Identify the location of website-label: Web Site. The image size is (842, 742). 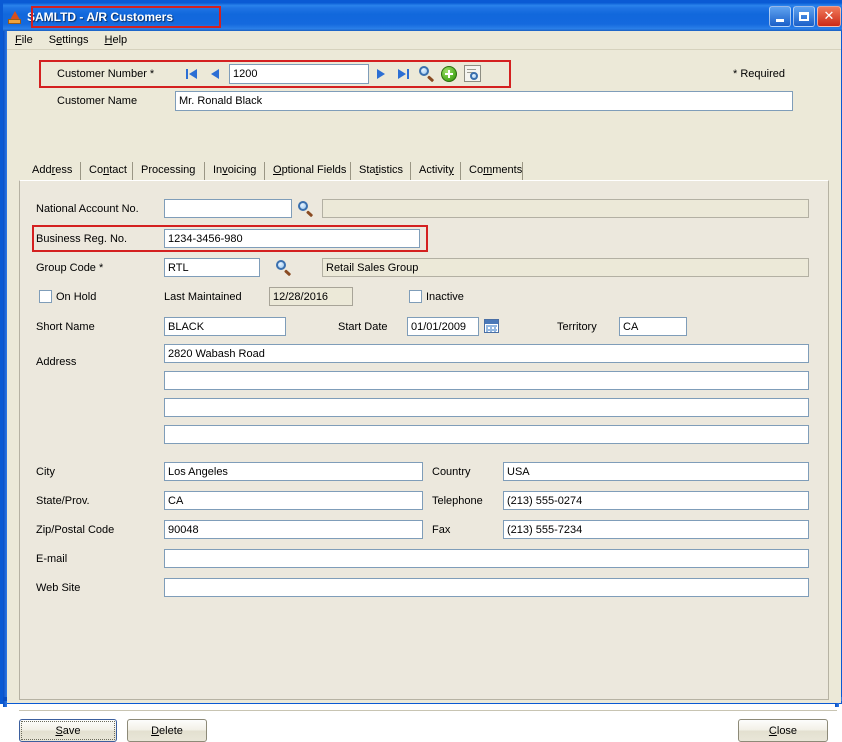
(58, 588).